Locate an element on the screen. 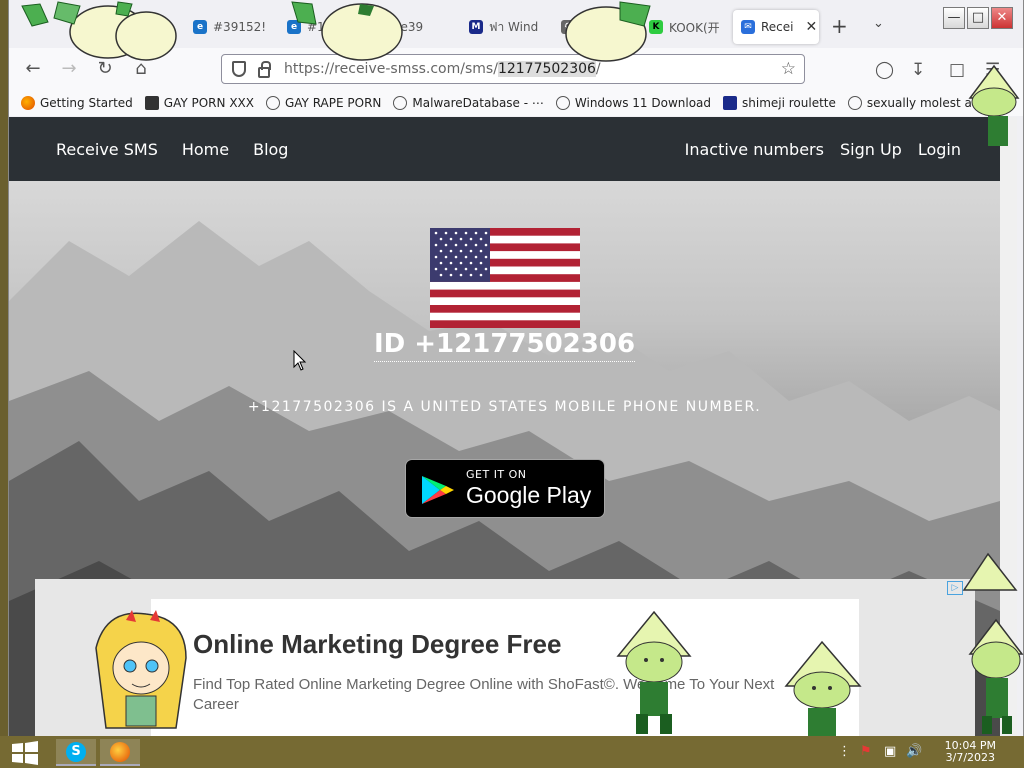  volume-icon: 🔊 is located at coordinates (914, 751).